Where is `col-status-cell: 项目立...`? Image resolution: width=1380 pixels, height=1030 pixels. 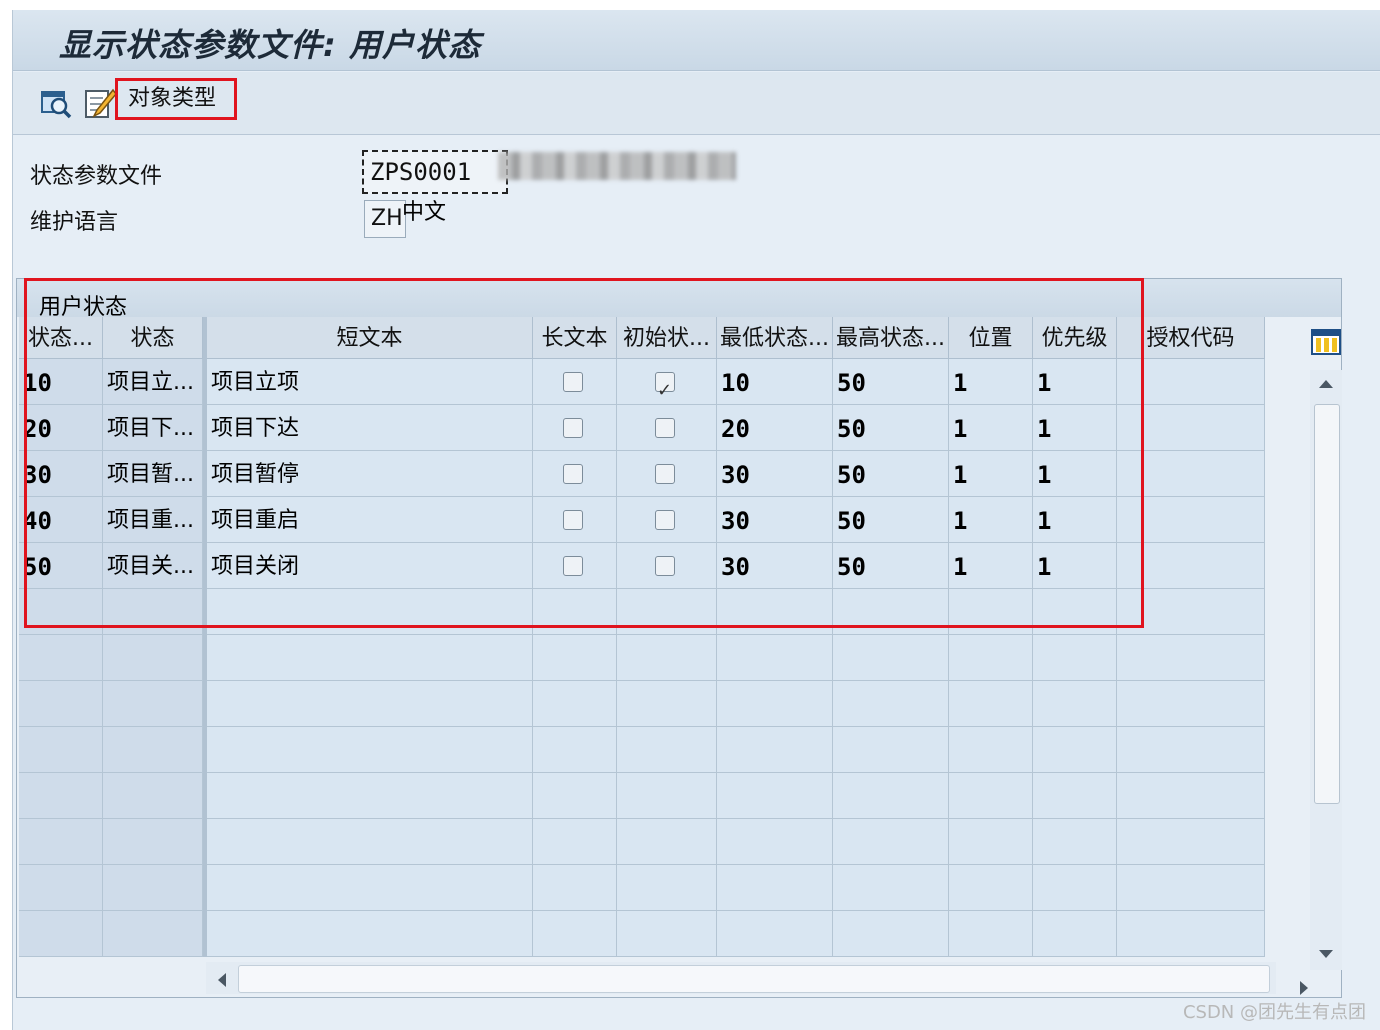
col-status-cell: 项目立... is located at coordinates (153, 382).